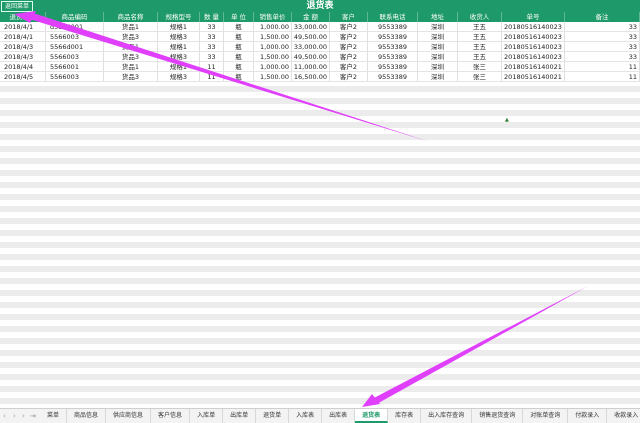 The height and width of the screenshot is (423, 640). Describe the element at coordinates (87, 416) in the screenshot. I see `sheet-tab: 商品信息` at that location.